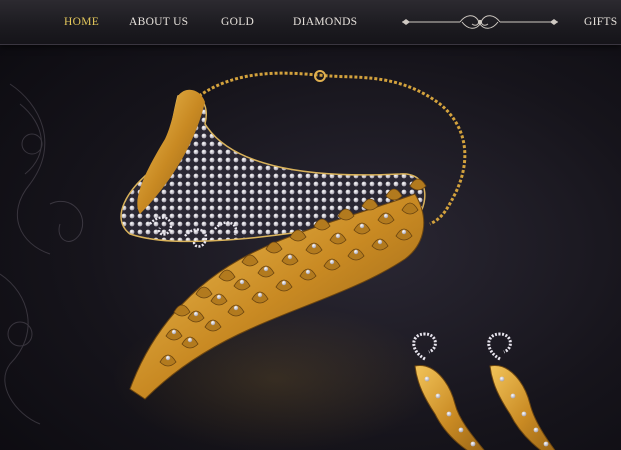  I want to click on top-navigation-bar: HOME ABOUT US GOLD DIAMONDS GIFTS, so click(310, 22).